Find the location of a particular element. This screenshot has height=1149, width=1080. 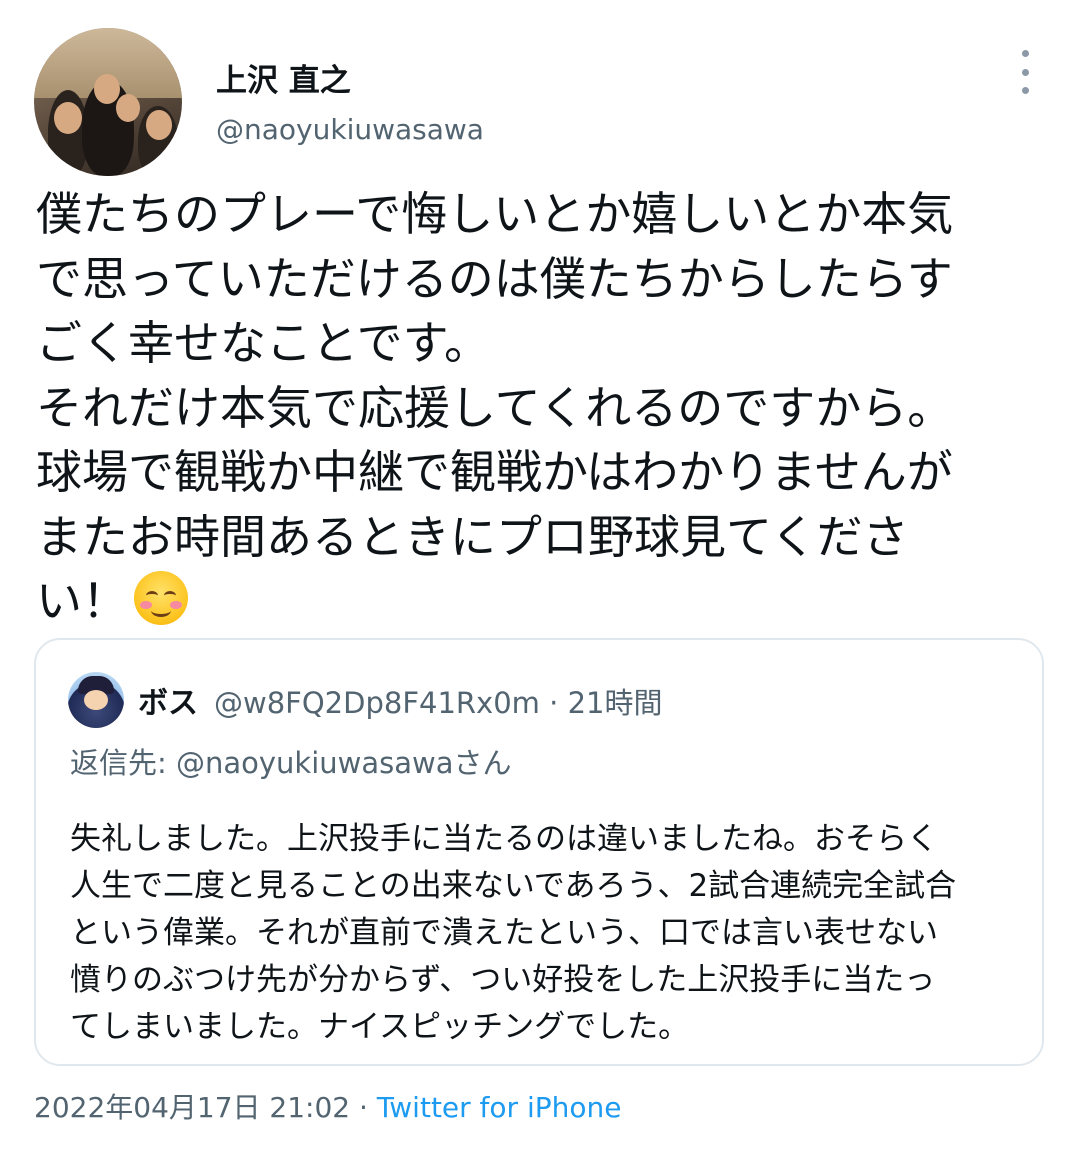

author-display-name: 上沢 直之 is located at coordinates (283, 77).